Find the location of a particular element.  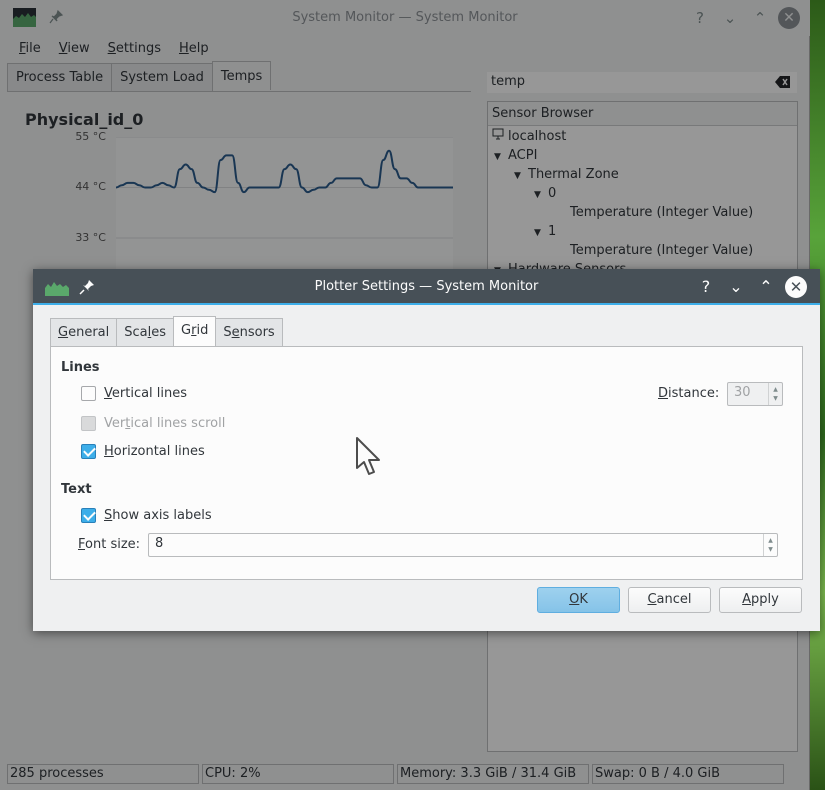

vertical-lines-scroll-checkbox is located at coordinates (88, 423).